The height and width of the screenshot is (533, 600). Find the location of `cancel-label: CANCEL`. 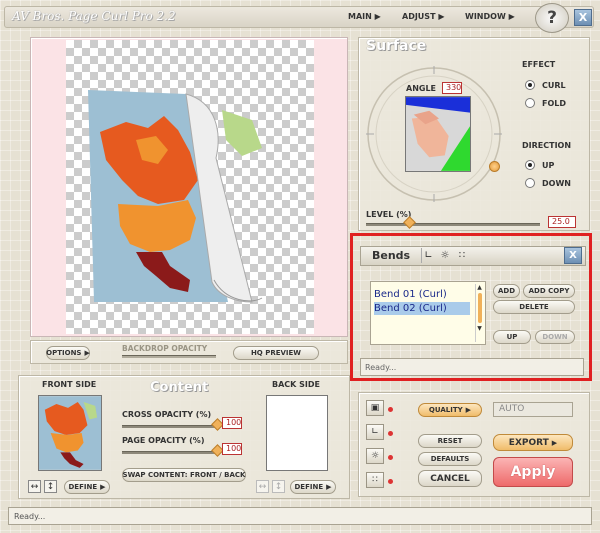

cancel-label: CANCEL is located at coordinates (450, 478).